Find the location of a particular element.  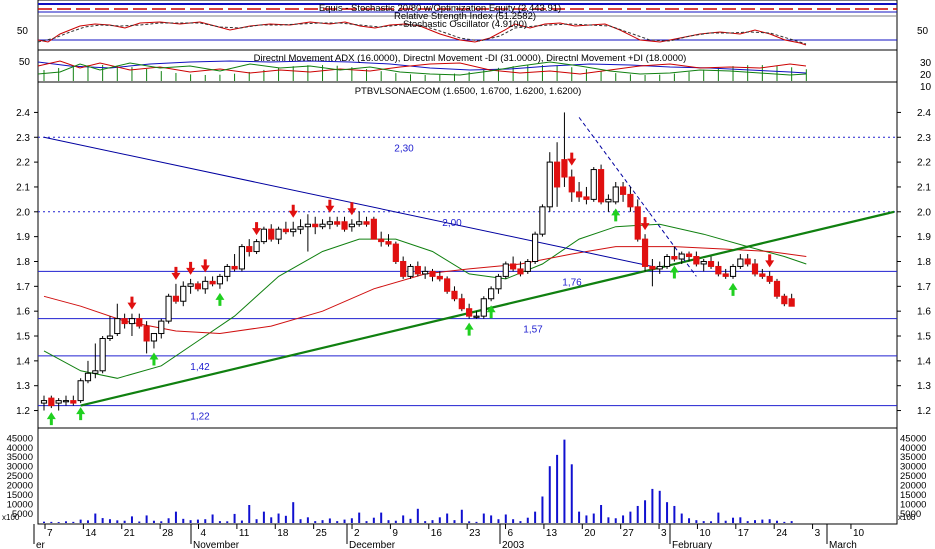

price-tick-label-left: 2.3 is located at coordinates (23, 138).